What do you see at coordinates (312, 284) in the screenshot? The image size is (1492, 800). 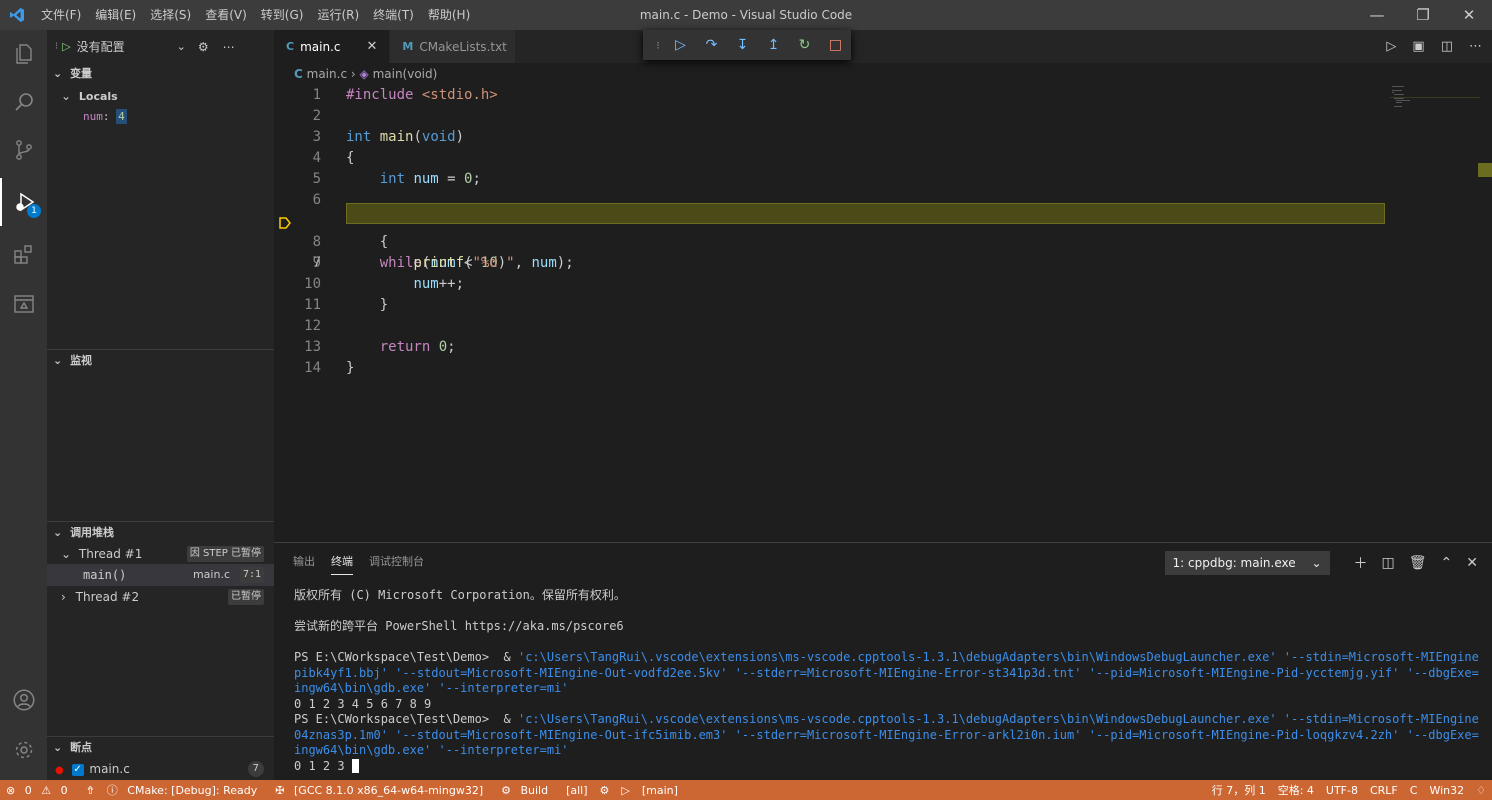 I see `line-number: 10` at bounding box center [312, 284].